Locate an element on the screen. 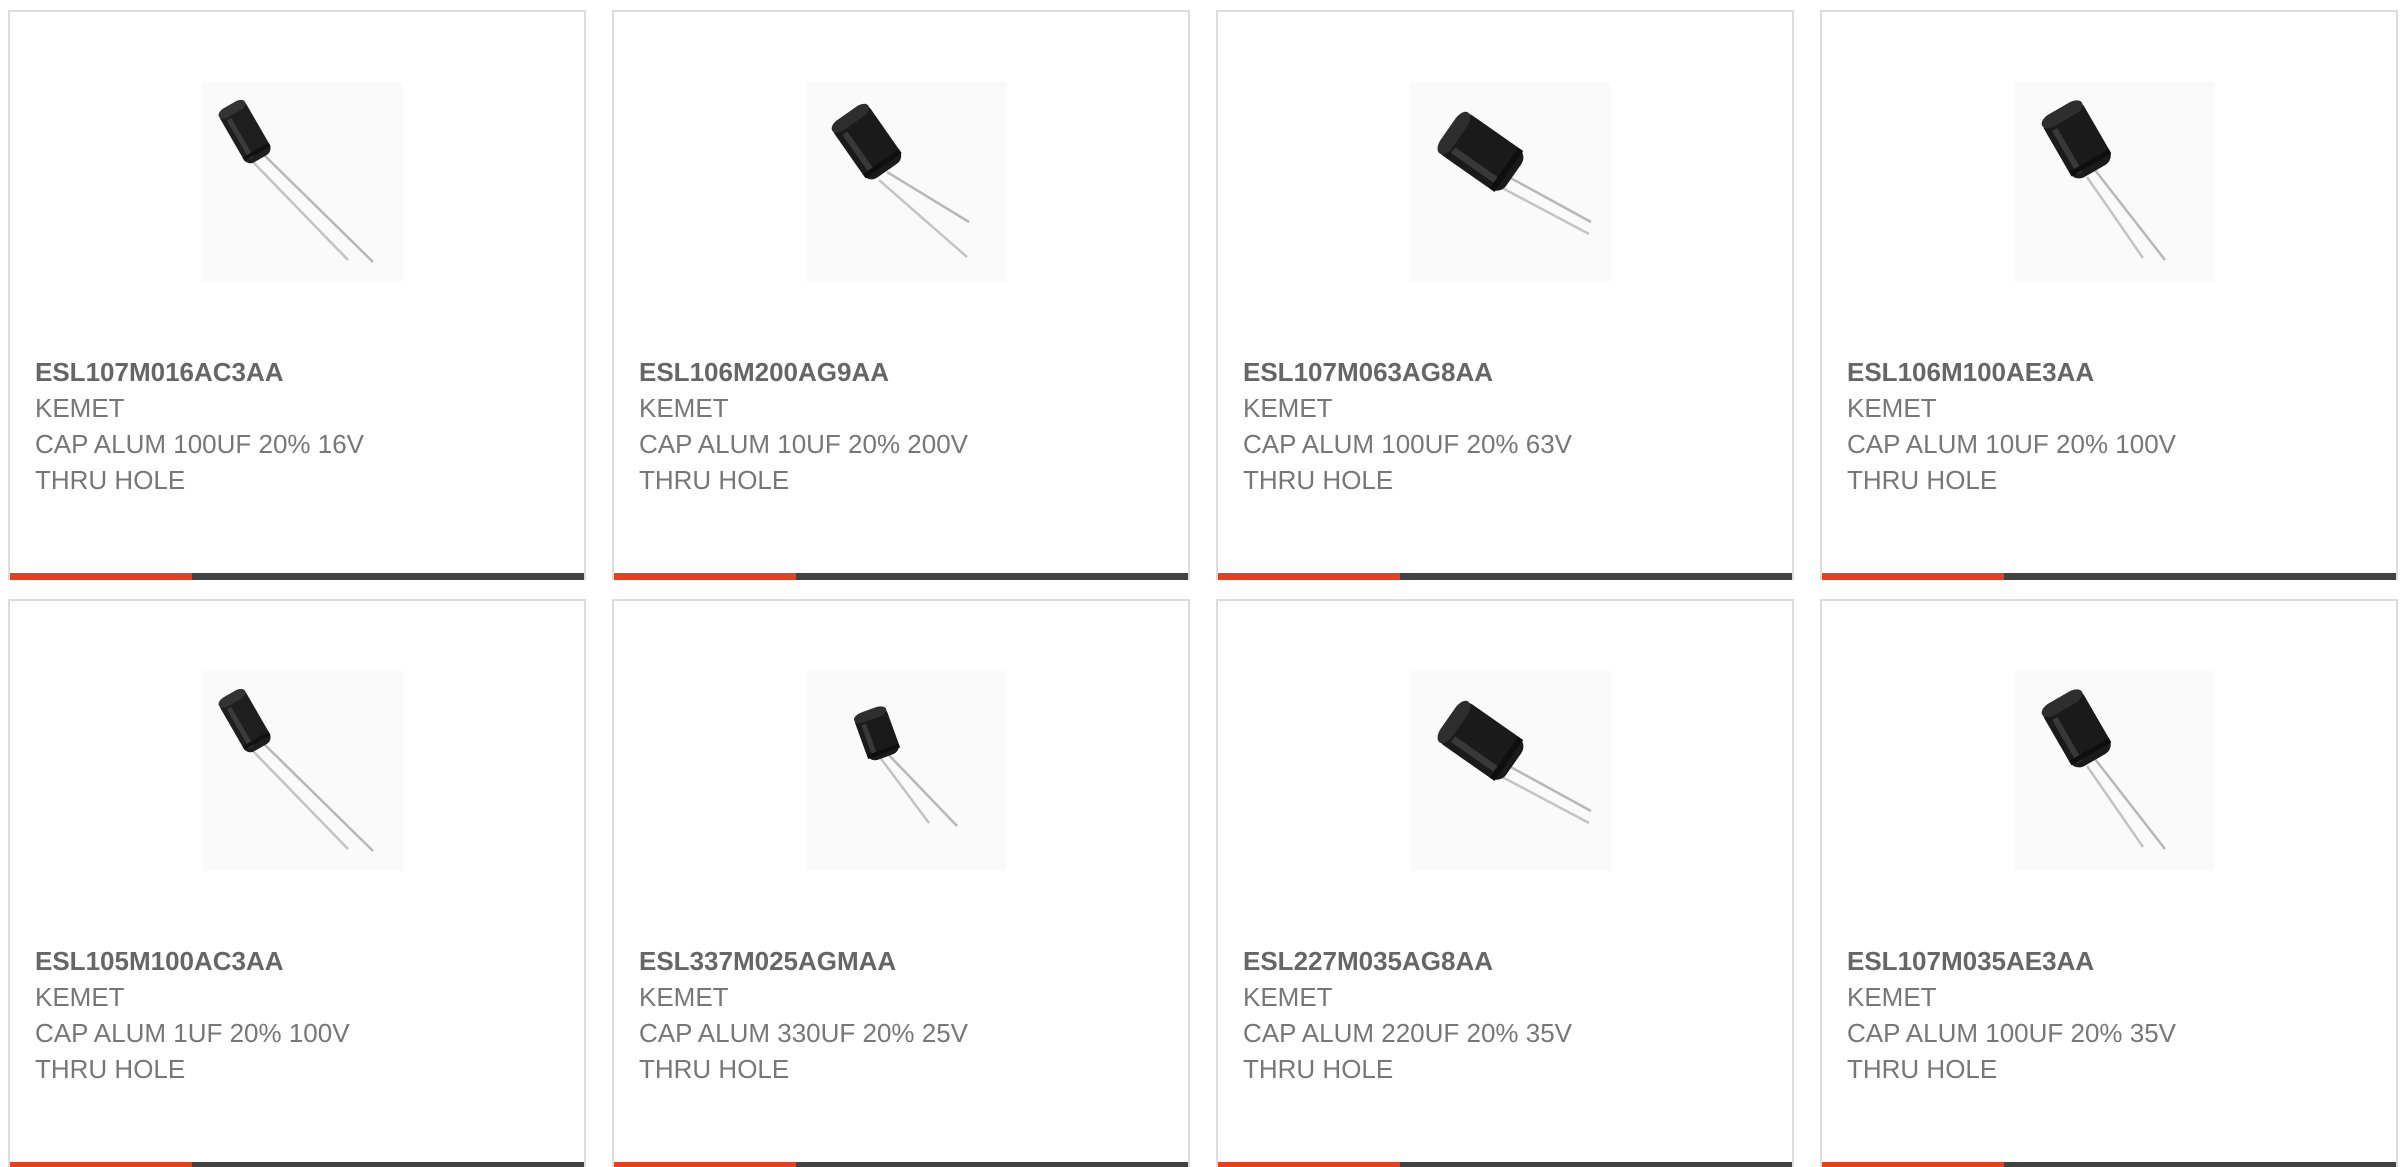 The height and width of the screenshot is (1167, 2400). capacitor-tiny-icon is located at coordinates (905, 766).